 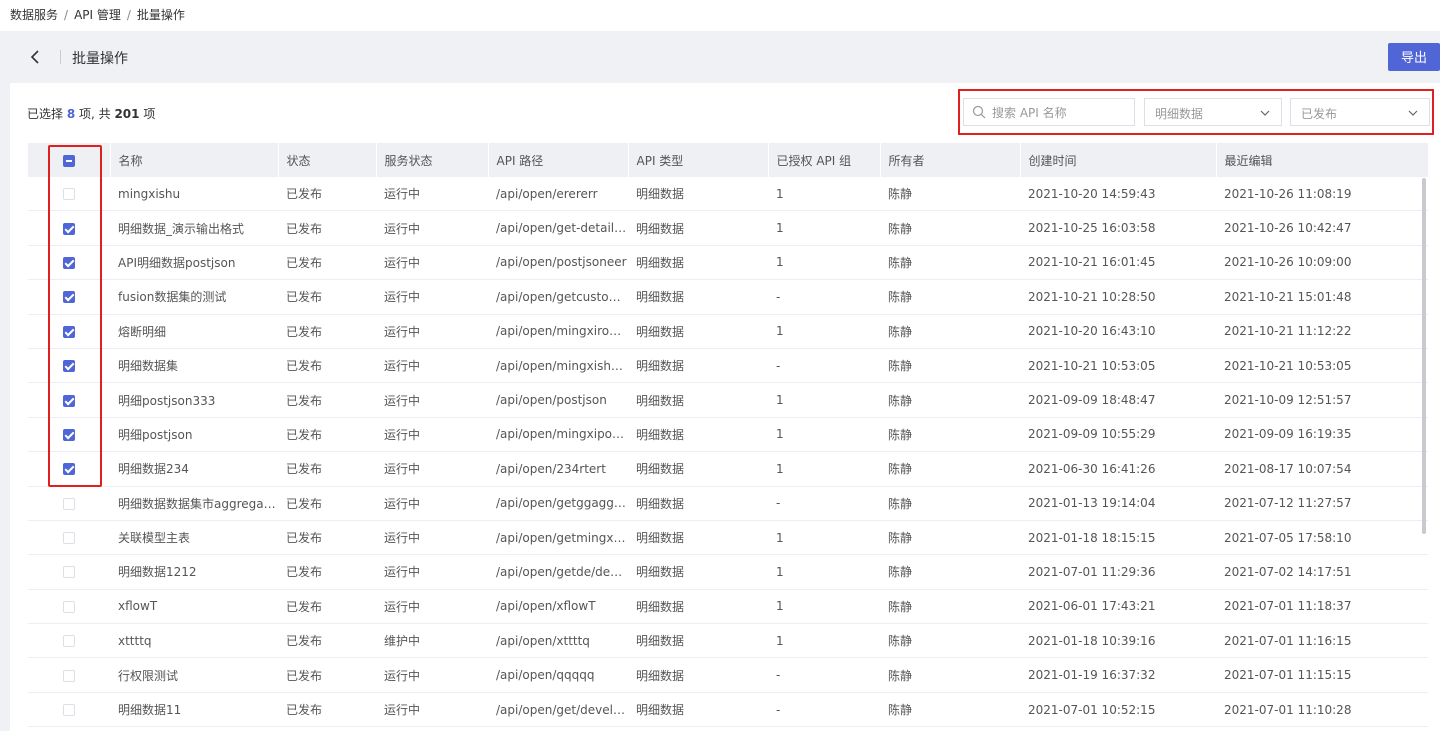 What do you see at coordinates (1118, 160) in the screenshot?
I see `column-header-created-time: 创建时间` at bounding box center [1118, 160].